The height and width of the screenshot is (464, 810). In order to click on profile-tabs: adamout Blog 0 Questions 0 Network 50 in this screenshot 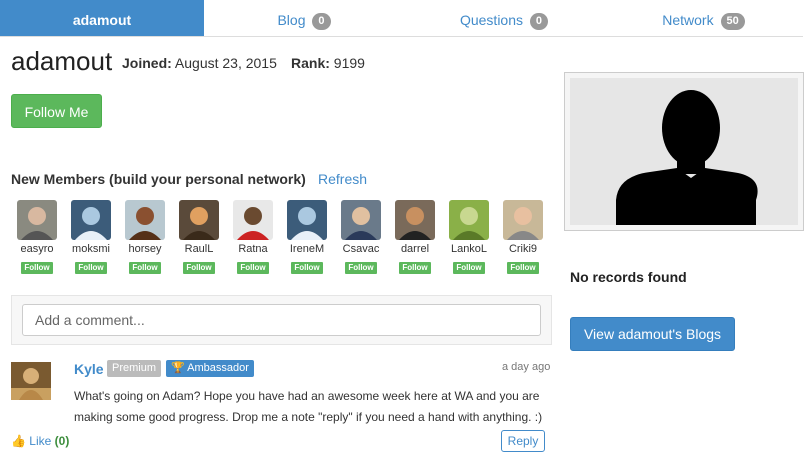, I will do `click(401, 18)`.